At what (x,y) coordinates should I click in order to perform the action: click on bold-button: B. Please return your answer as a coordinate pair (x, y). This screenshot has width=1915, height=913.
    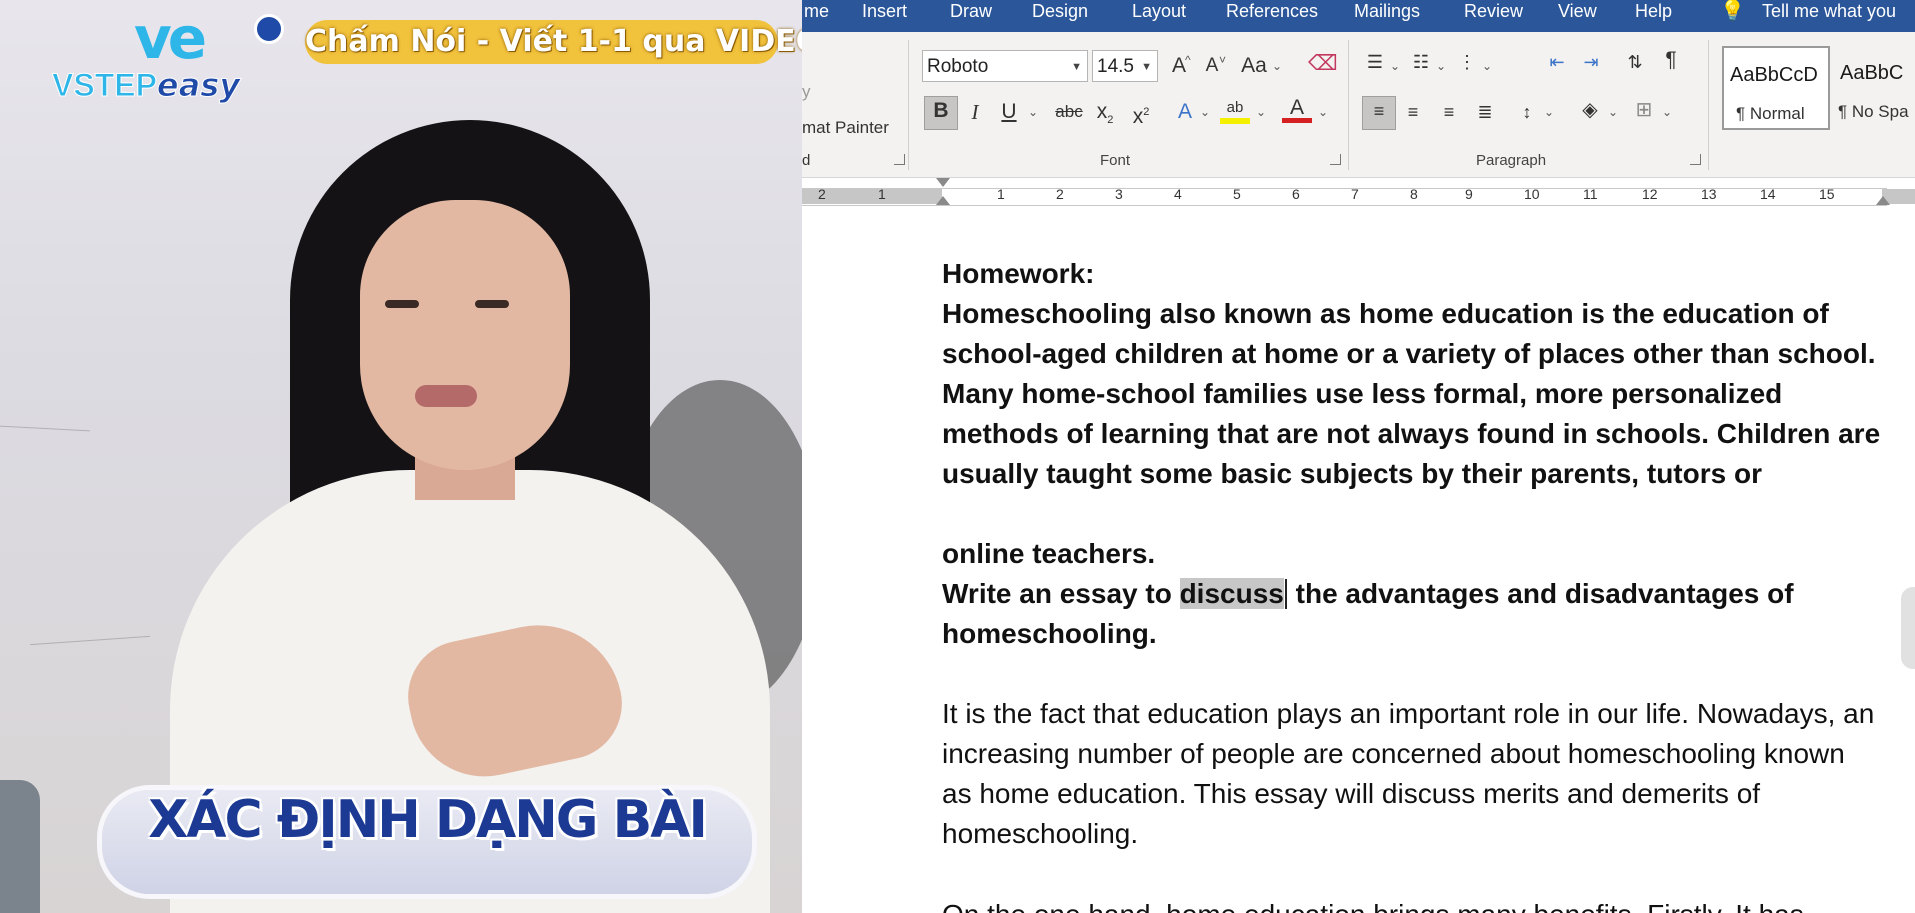
    Looking at the image, I should click on (941, 113).